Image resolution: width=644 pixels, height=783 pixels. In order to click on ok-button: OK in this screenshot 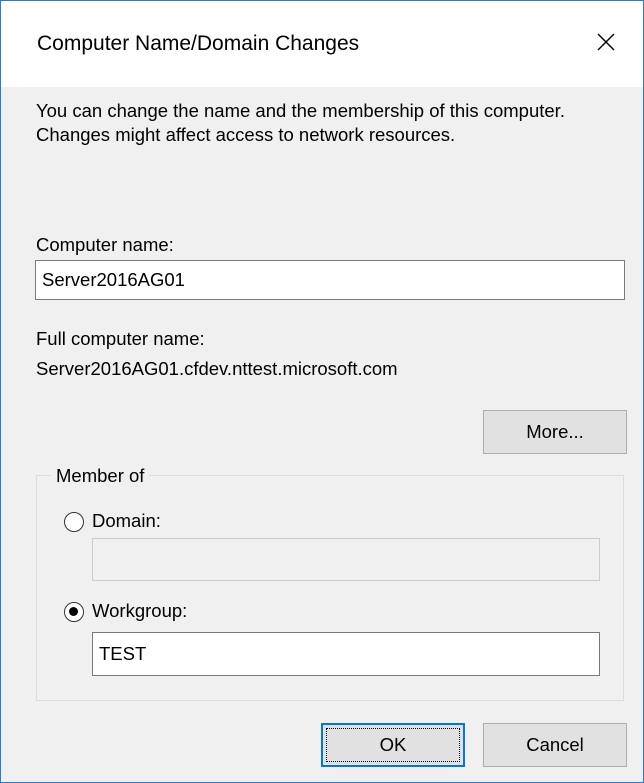, I will do `click(393, 745)`.